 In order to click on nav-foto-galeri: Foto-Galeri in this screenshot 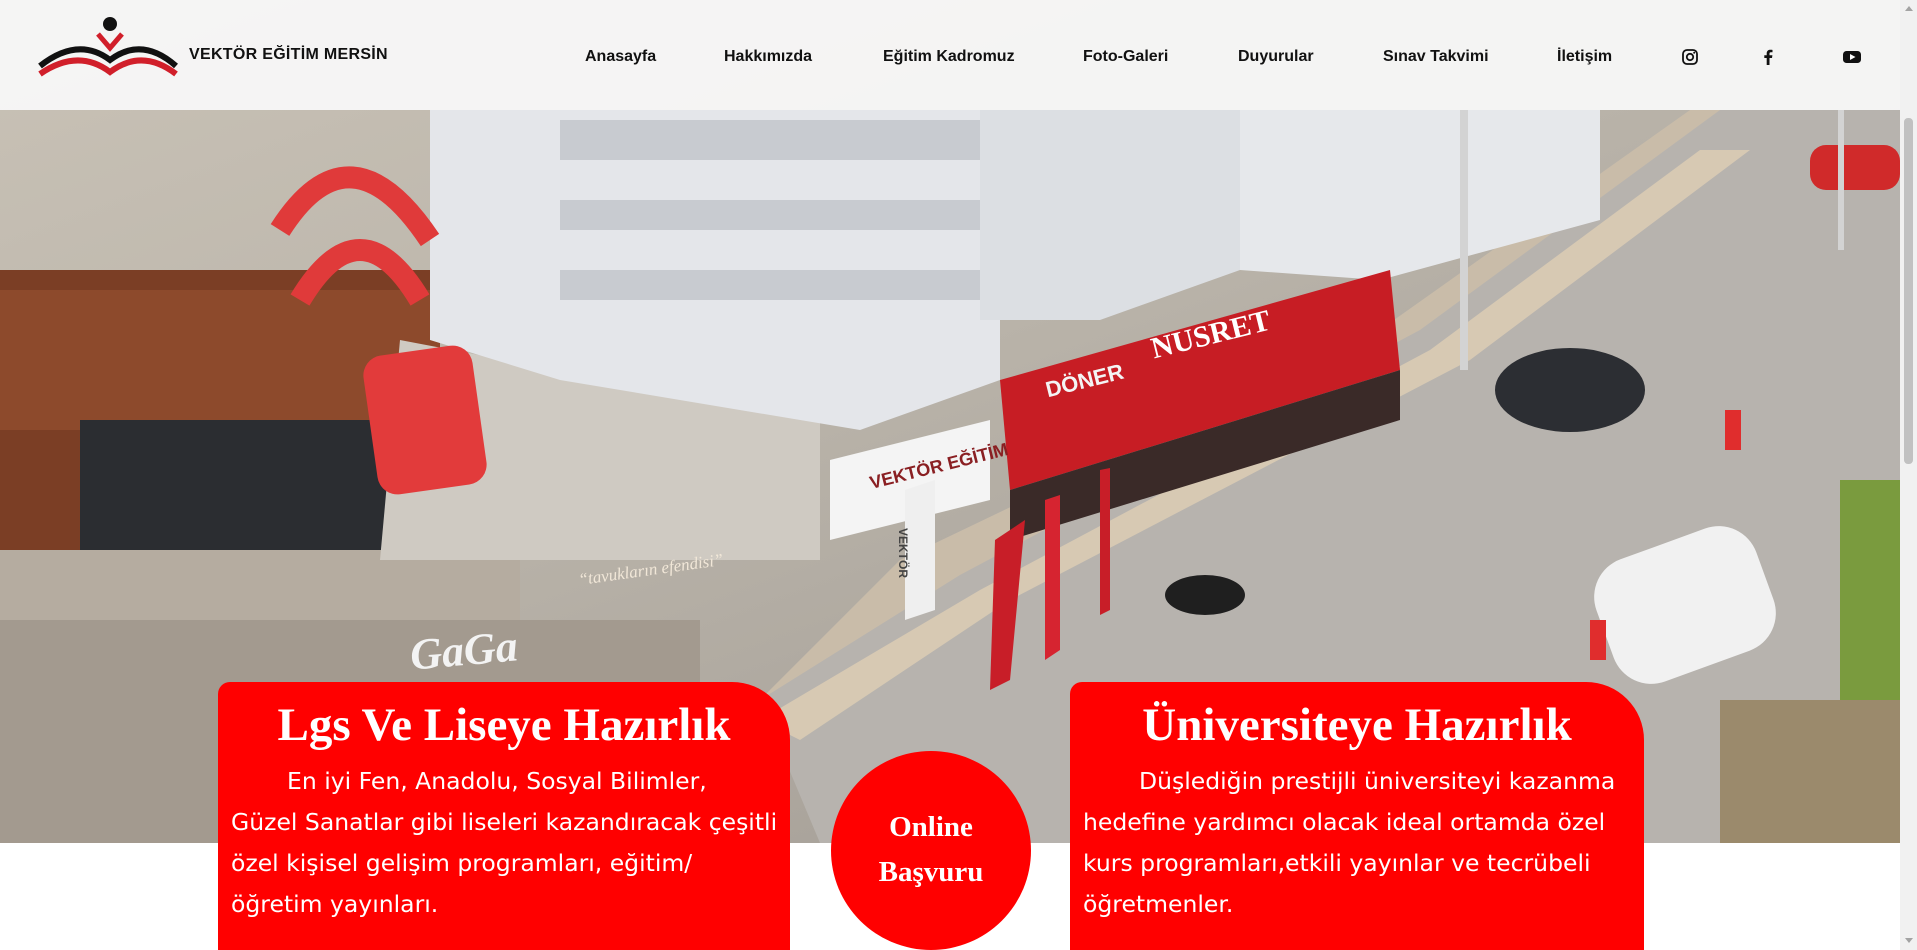, I will do `click(1125, 57)`.